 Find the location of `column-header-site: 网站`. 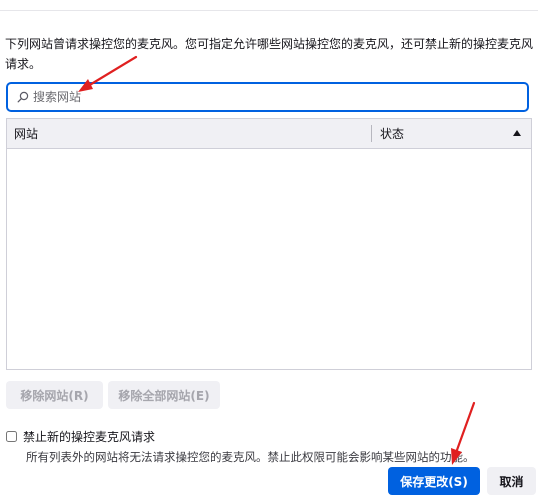

column-header-site: 网站 is located at coordinates (26, 133).